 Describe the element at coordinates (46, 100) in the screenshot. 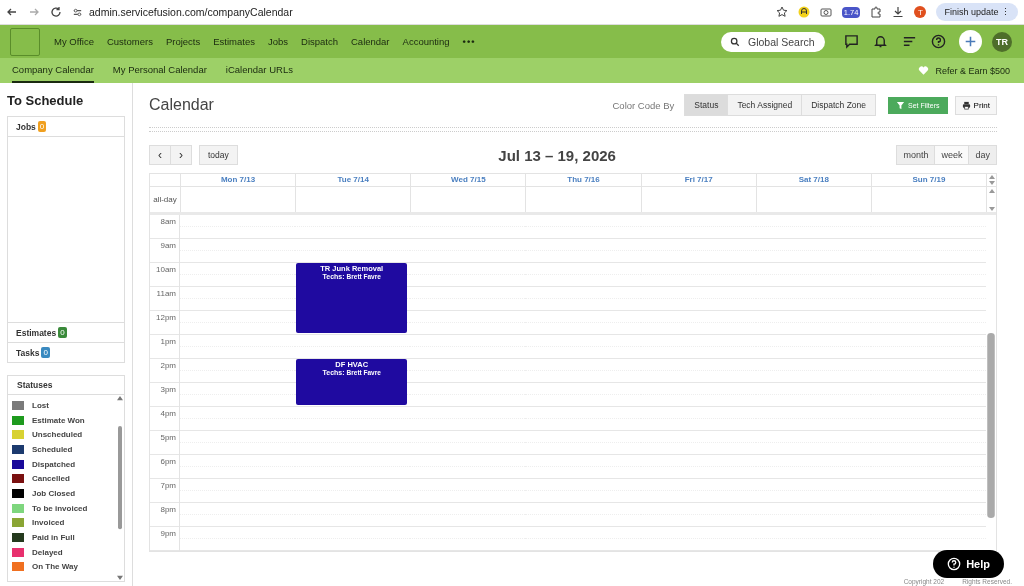

I see `sidebar-title: To Schedule` at that location.